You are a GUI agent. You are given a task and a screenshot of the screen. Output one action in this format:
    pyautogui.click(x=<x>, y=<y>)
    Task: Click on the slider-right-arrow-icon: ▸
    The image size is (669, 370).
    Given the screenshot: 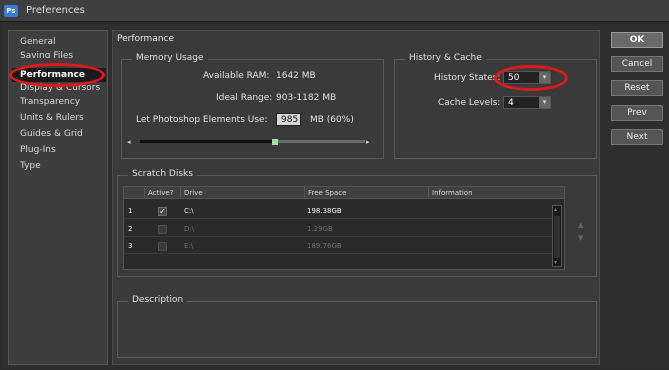 What is the action you would take?
    pyautogui.click(x=368, y=142)
    